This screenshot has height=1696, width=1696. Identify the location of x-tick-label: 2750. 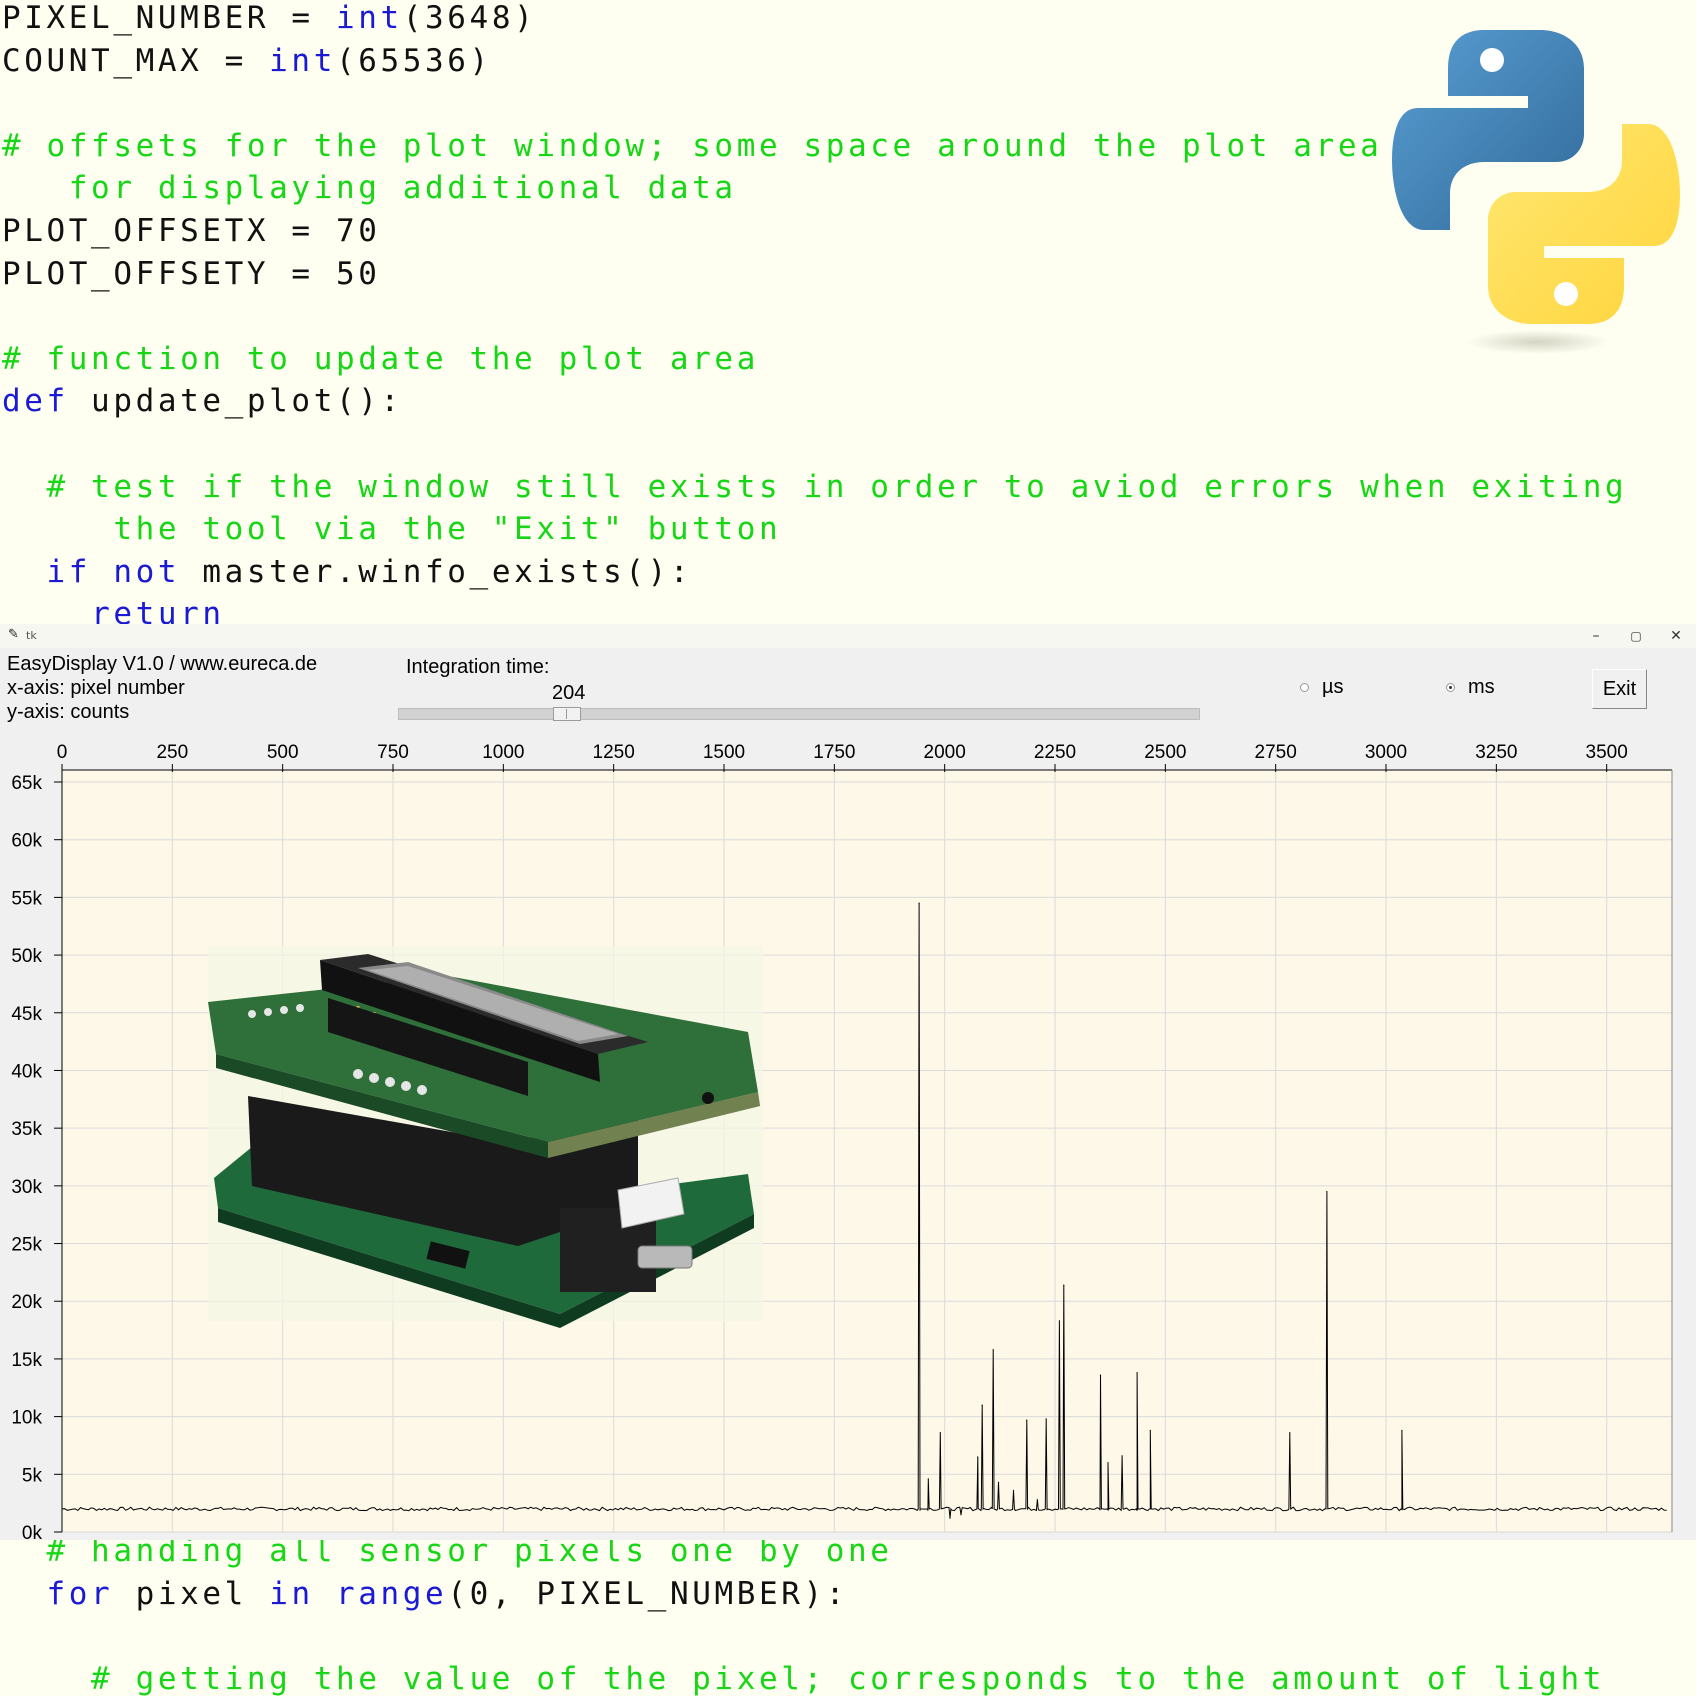
(1276, 752).